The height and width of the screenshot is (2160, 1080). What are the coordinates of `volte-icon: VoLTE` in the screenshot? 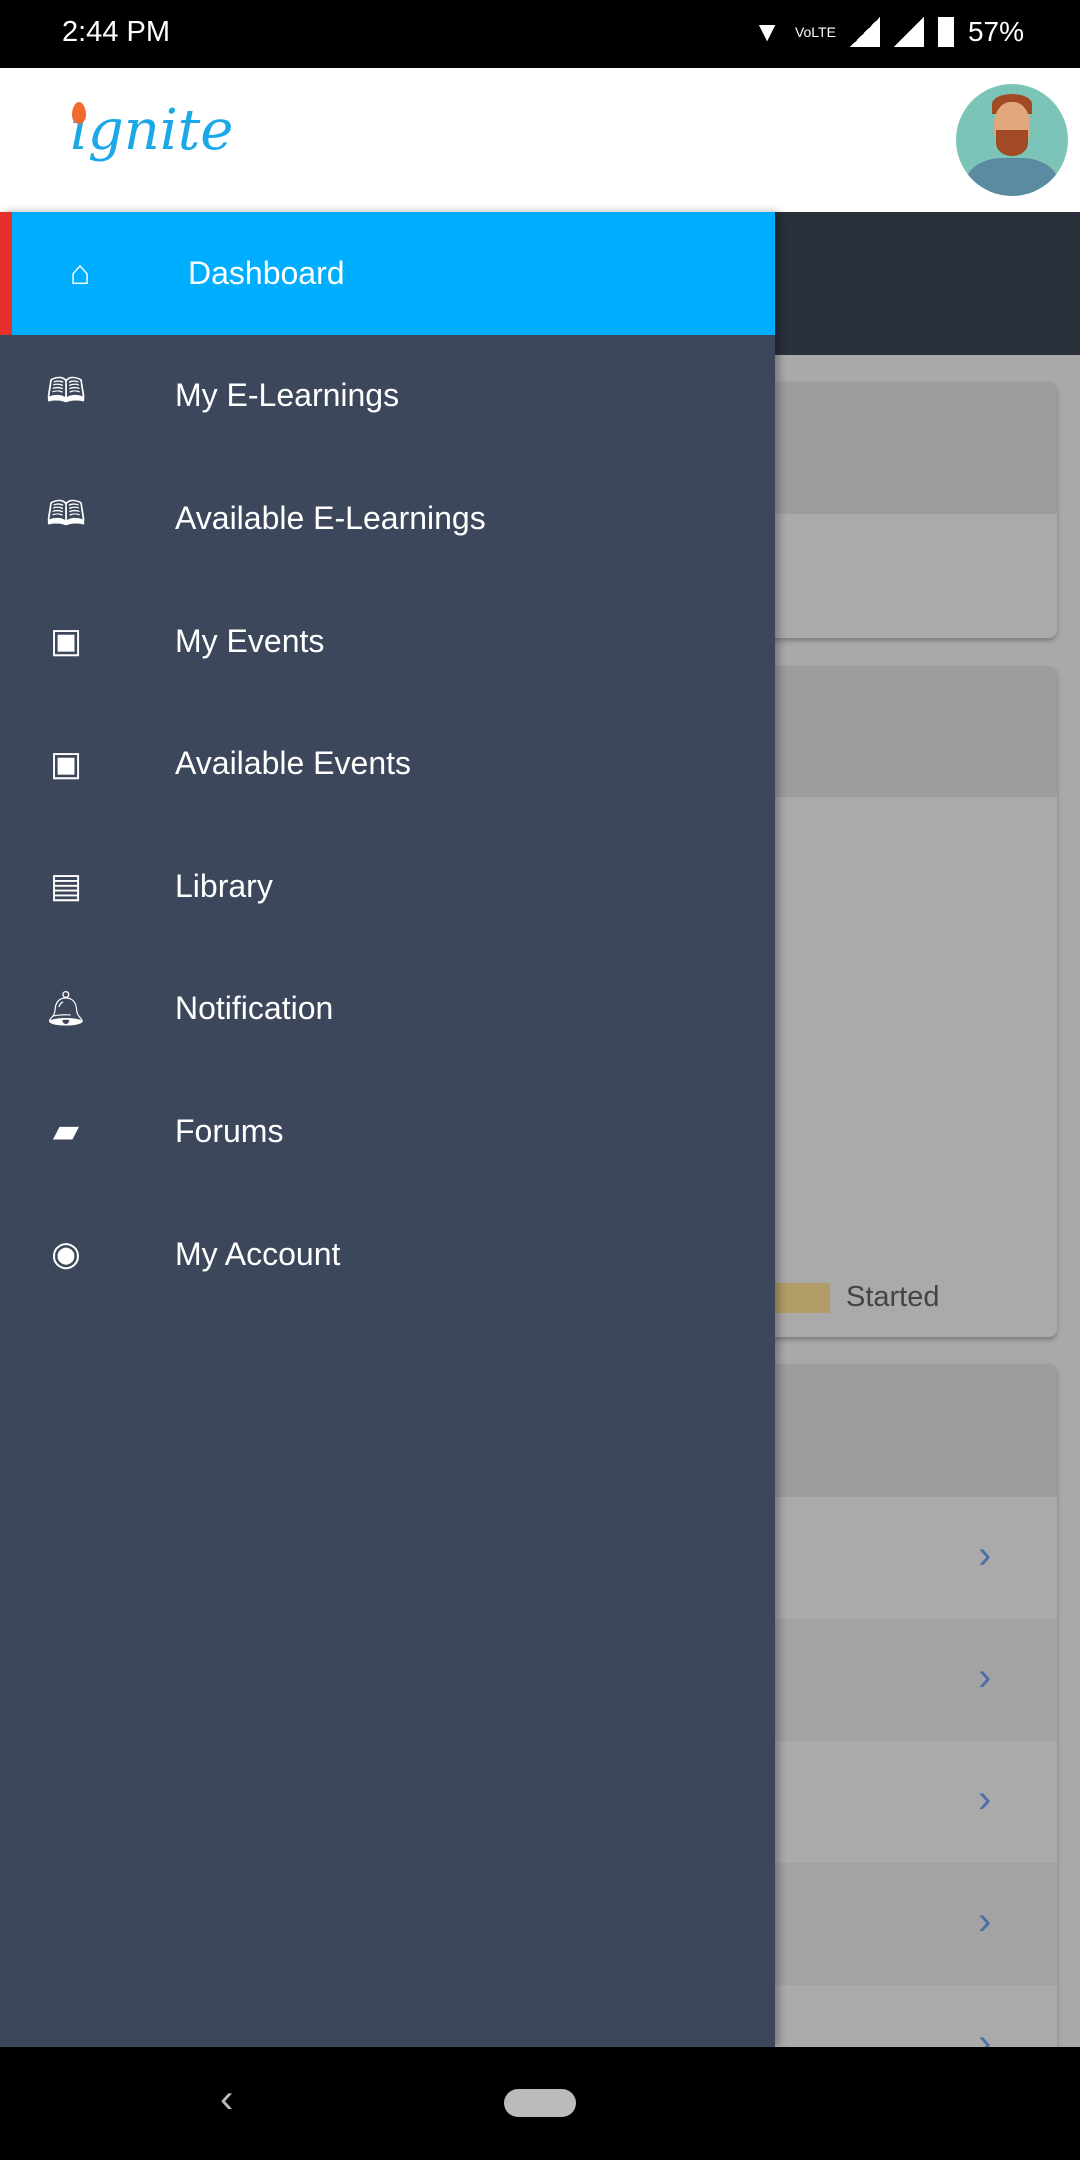 It's located at (815, 32).